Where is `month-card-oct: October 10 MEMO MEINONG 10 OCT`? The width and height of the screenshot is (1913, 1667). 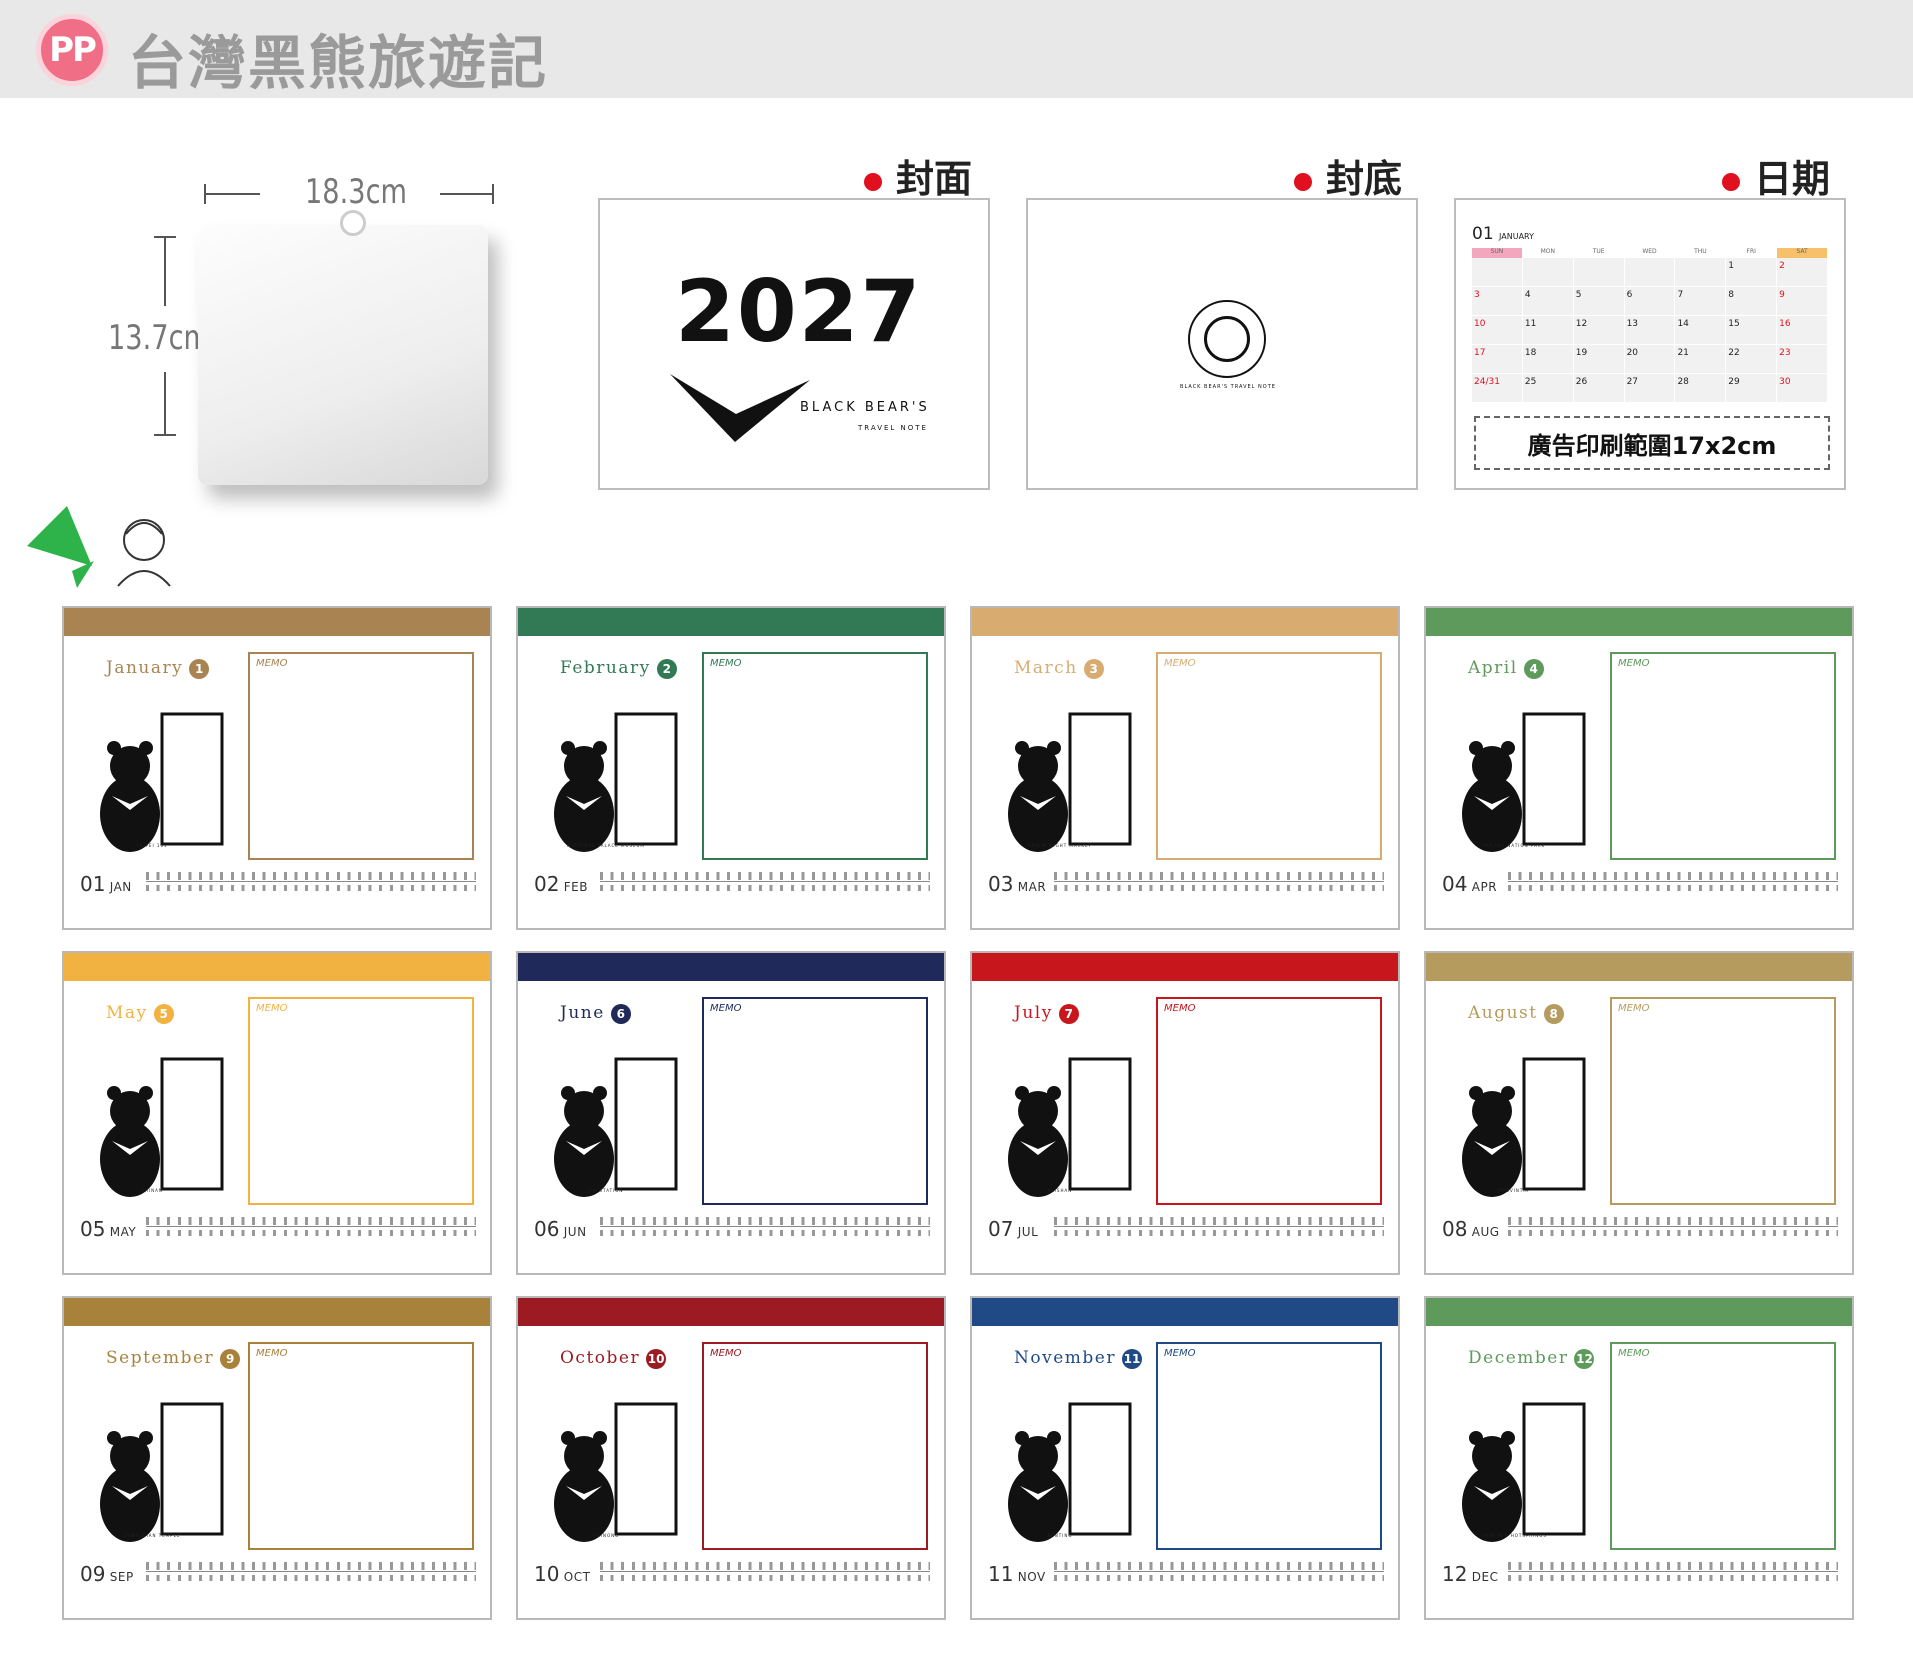 month-card-oct: October 10 MEMO MEINONG 10 OCT is located at coordinates (731, 1458).